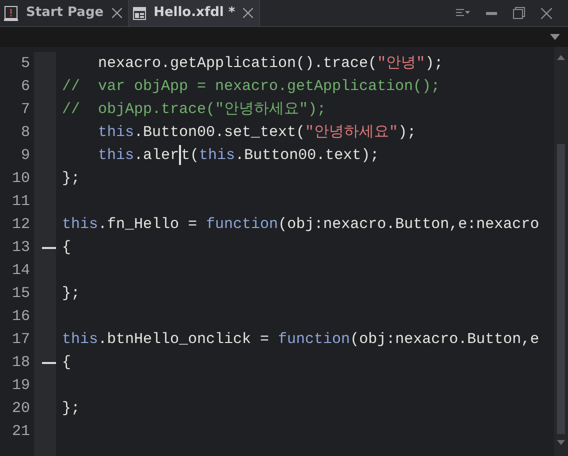 Image resolution: width=568 pixels, height=456 pixels. Describe the element at coordinates (251, 86) in the screenshot. I see `code-line: // var objApp = nexacro.getApplication();` at that location.